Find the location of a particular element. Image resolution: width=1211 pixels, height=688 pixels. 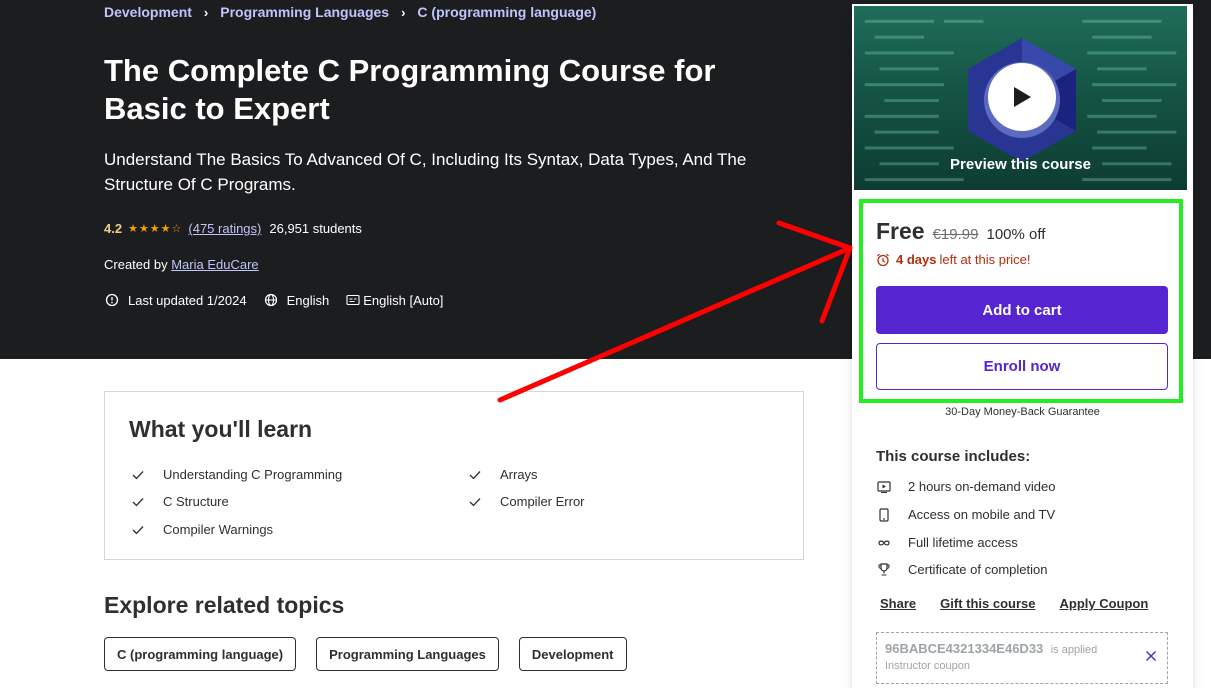

sidebar-links: Share Gift this course Apply Coupon is located at coordinates (1014, 603).